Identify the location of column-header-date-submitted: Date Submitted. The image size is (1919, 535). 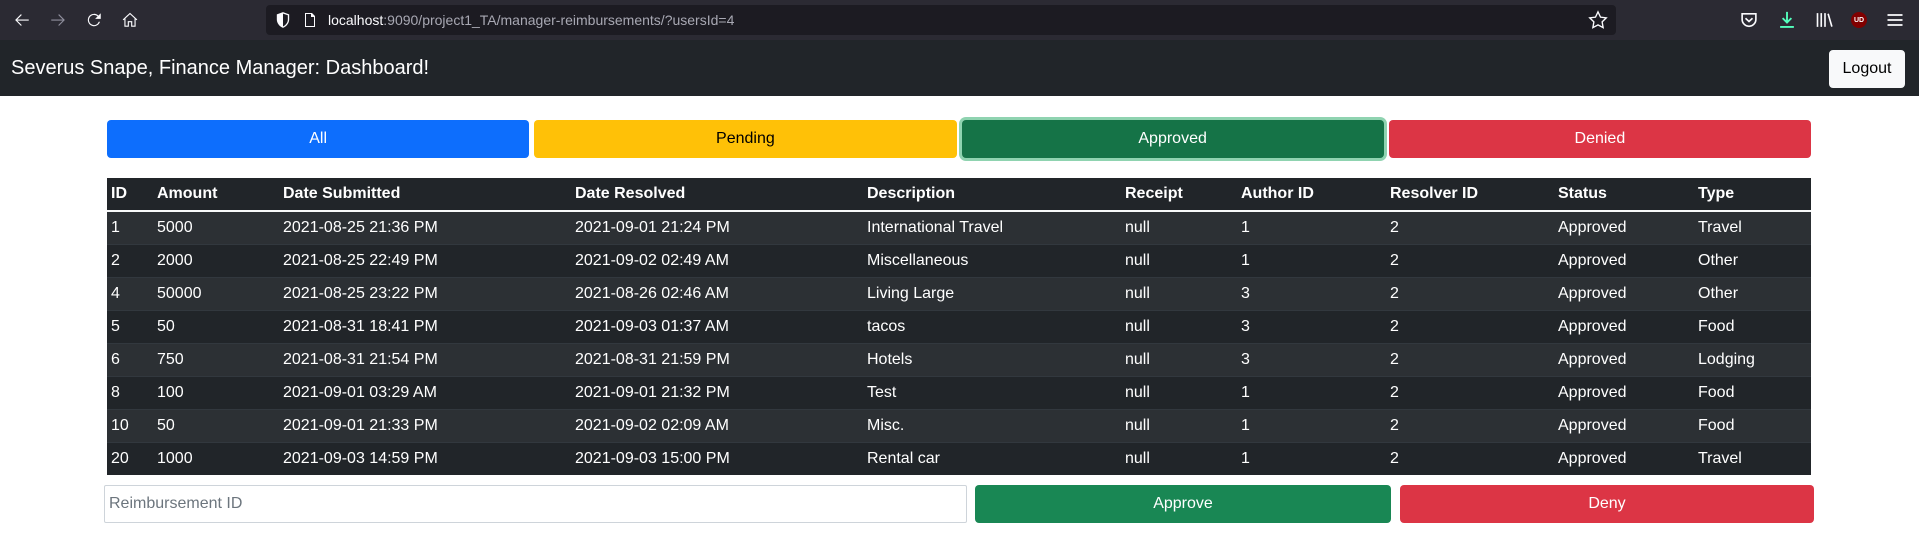
(425, 195).